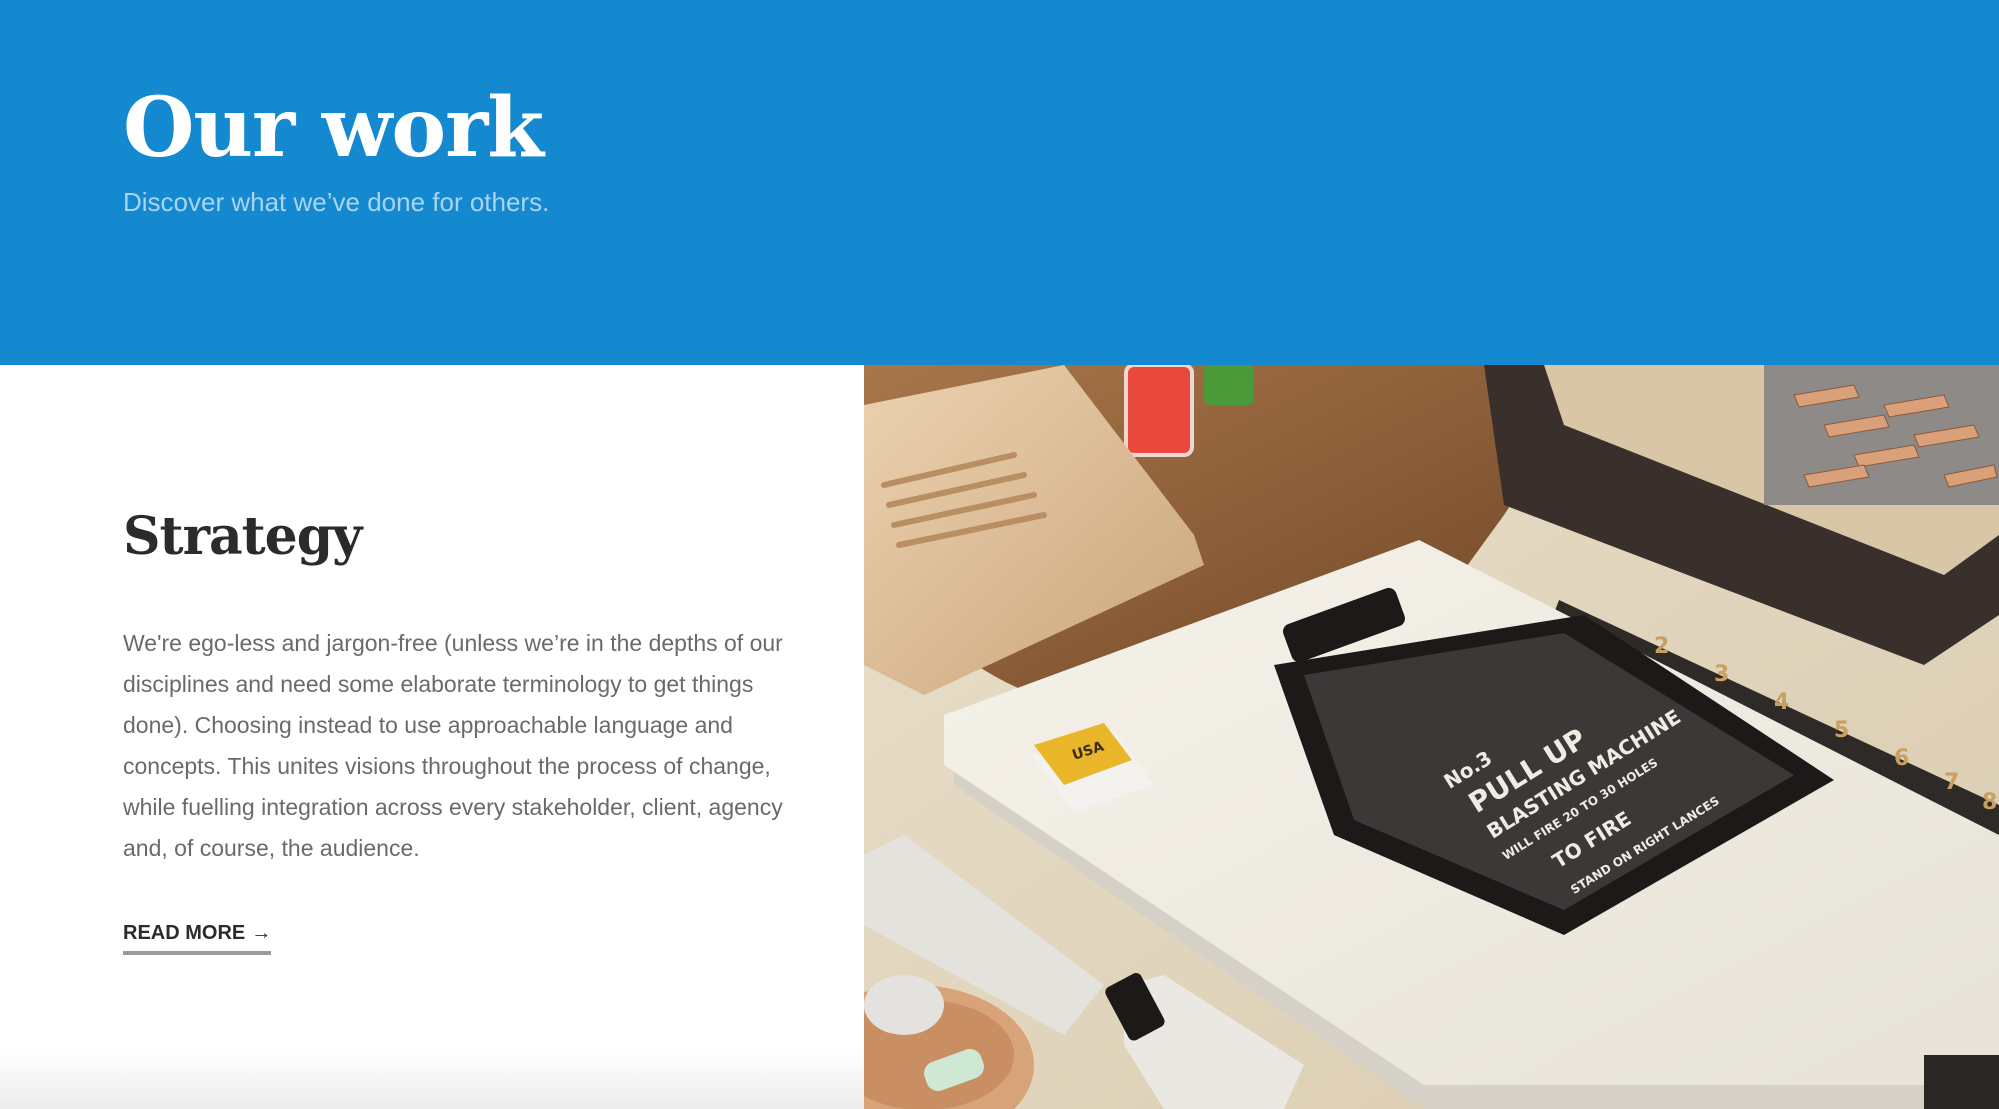 This screenshot has width=1999, height=1109. Describe the element at coordinates (1901, 758) in the screenshot. I see `svg-text: 6` at that location.